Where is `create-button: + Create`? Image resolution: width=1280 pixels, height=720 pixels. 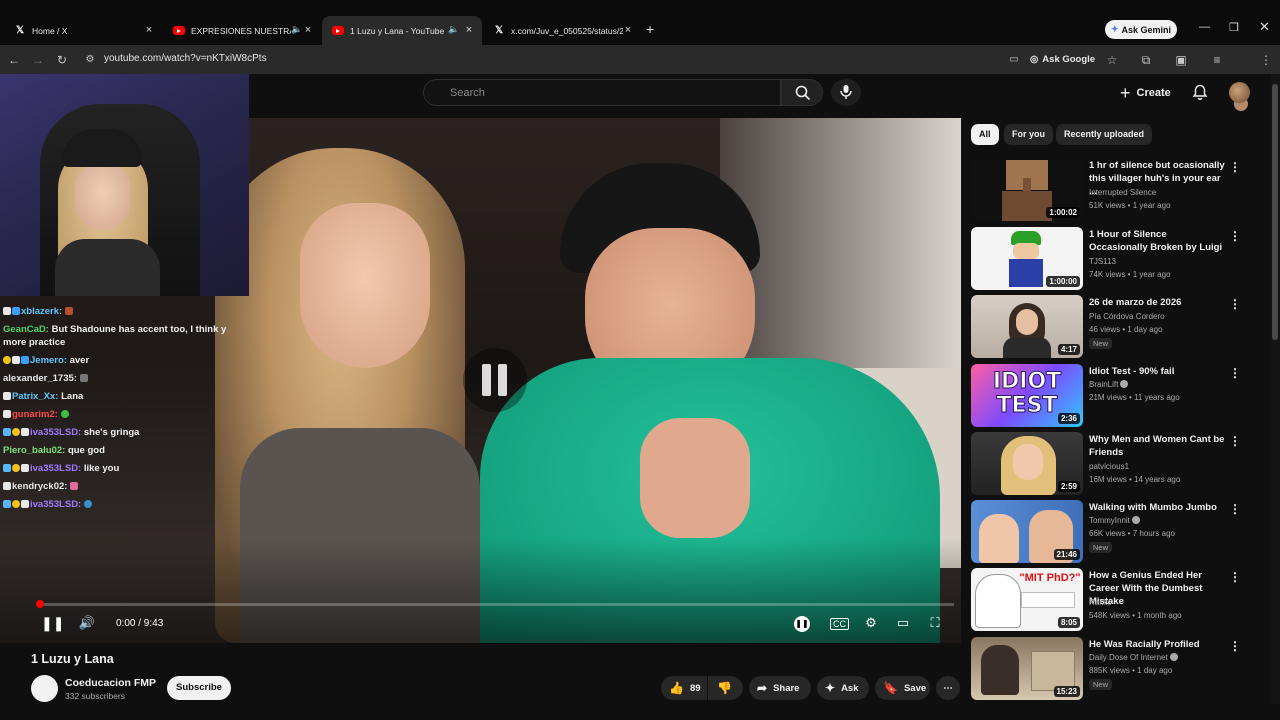
create-button: + Create is located at coordinates (1145, 93).